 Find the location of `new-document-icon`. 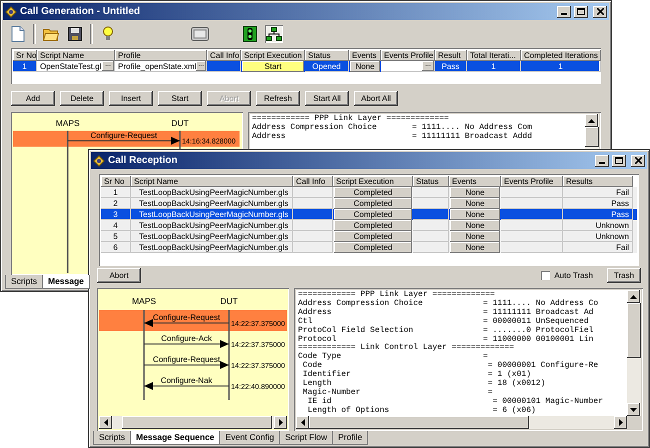

new-document-icon is located at coordinates (18, 34).